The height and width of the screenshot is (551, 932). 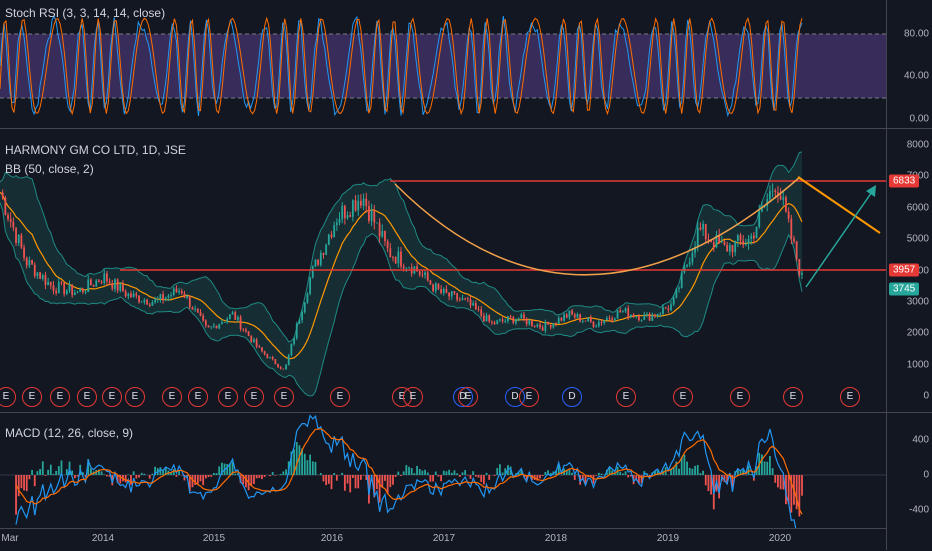 I want to click on bb-label: BB (50, close, 2), so click(x=49, y=169).